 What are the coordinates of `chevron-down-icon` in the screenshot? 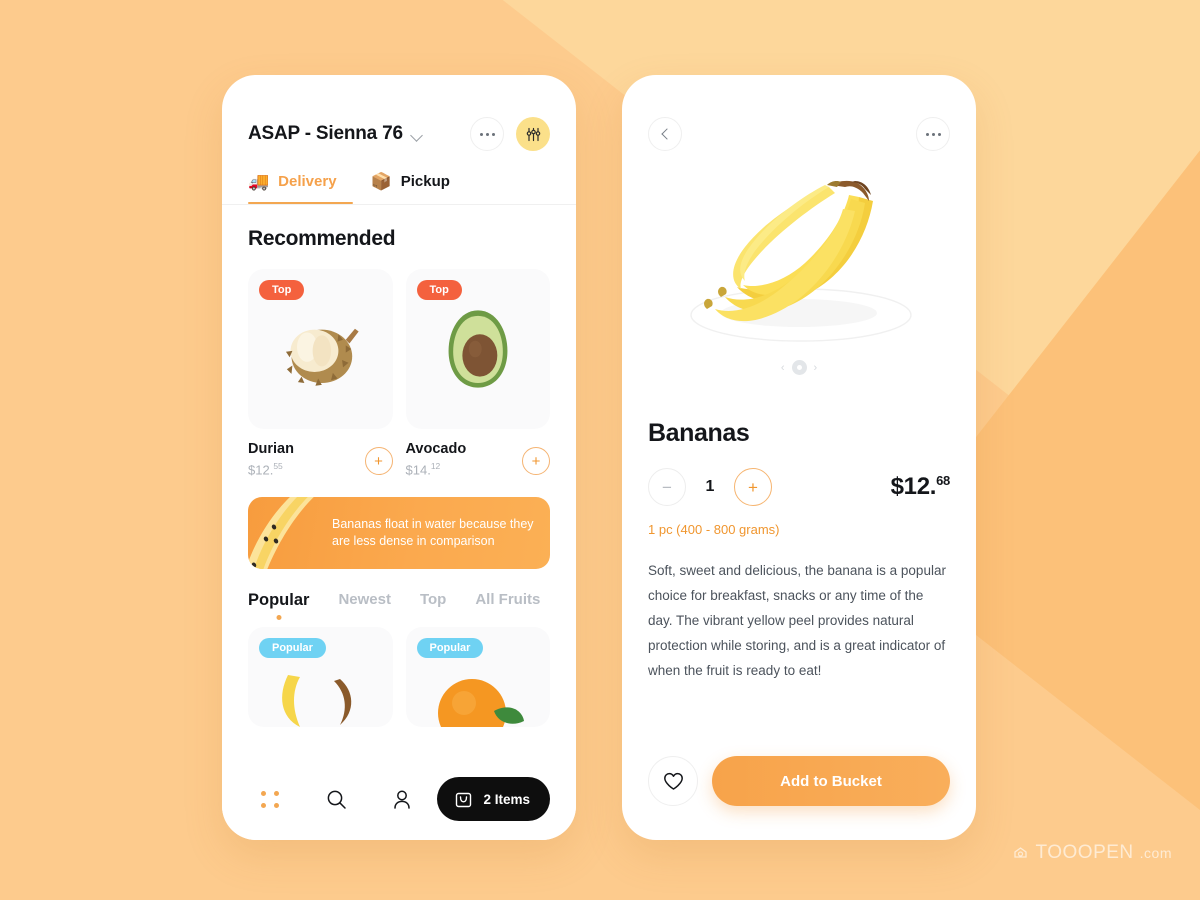 It's located at (416, 135).